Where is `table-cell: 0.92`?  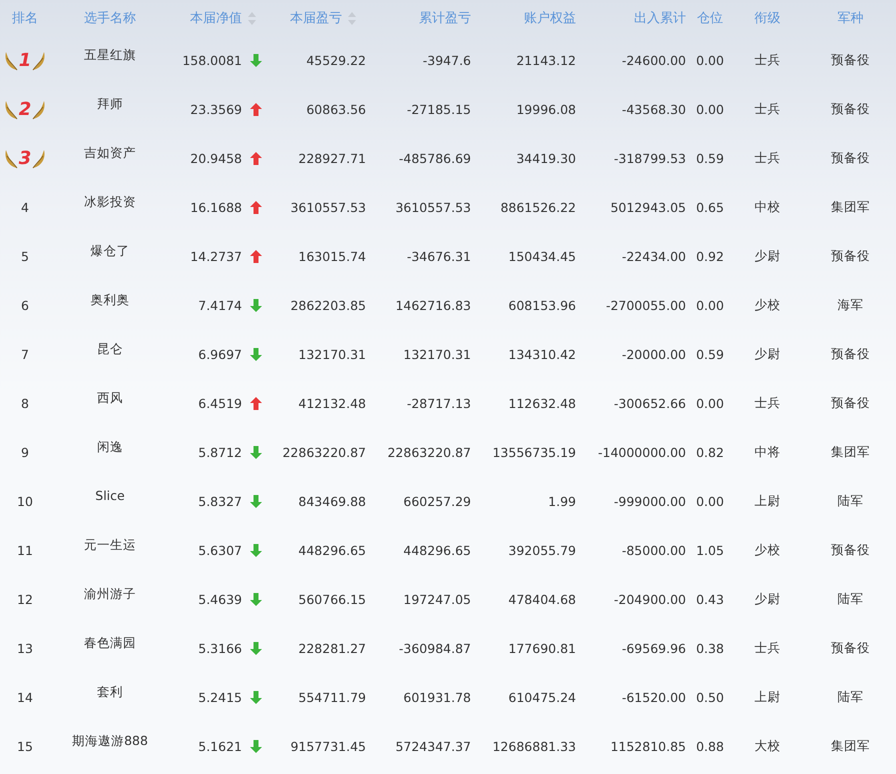 table-cell: 0.92 is located at coordinates (710, 256).